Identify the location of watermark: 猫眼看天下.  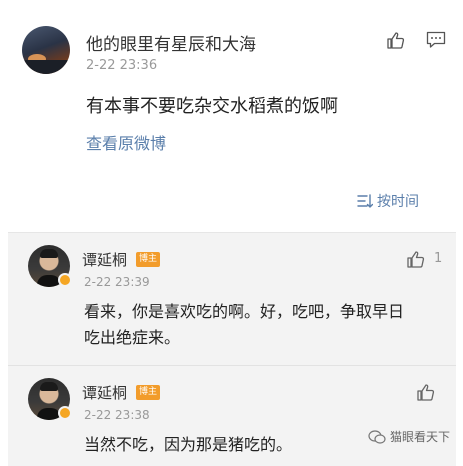
(409, 436).